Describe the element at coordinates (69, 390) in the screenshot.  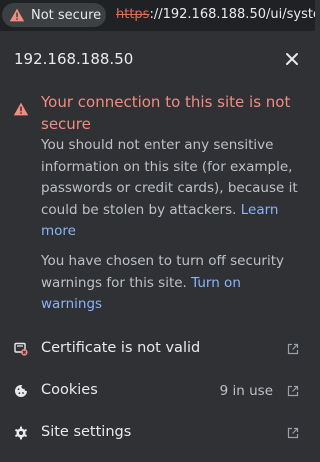
I see `cookies-label: Cookies` at that location.